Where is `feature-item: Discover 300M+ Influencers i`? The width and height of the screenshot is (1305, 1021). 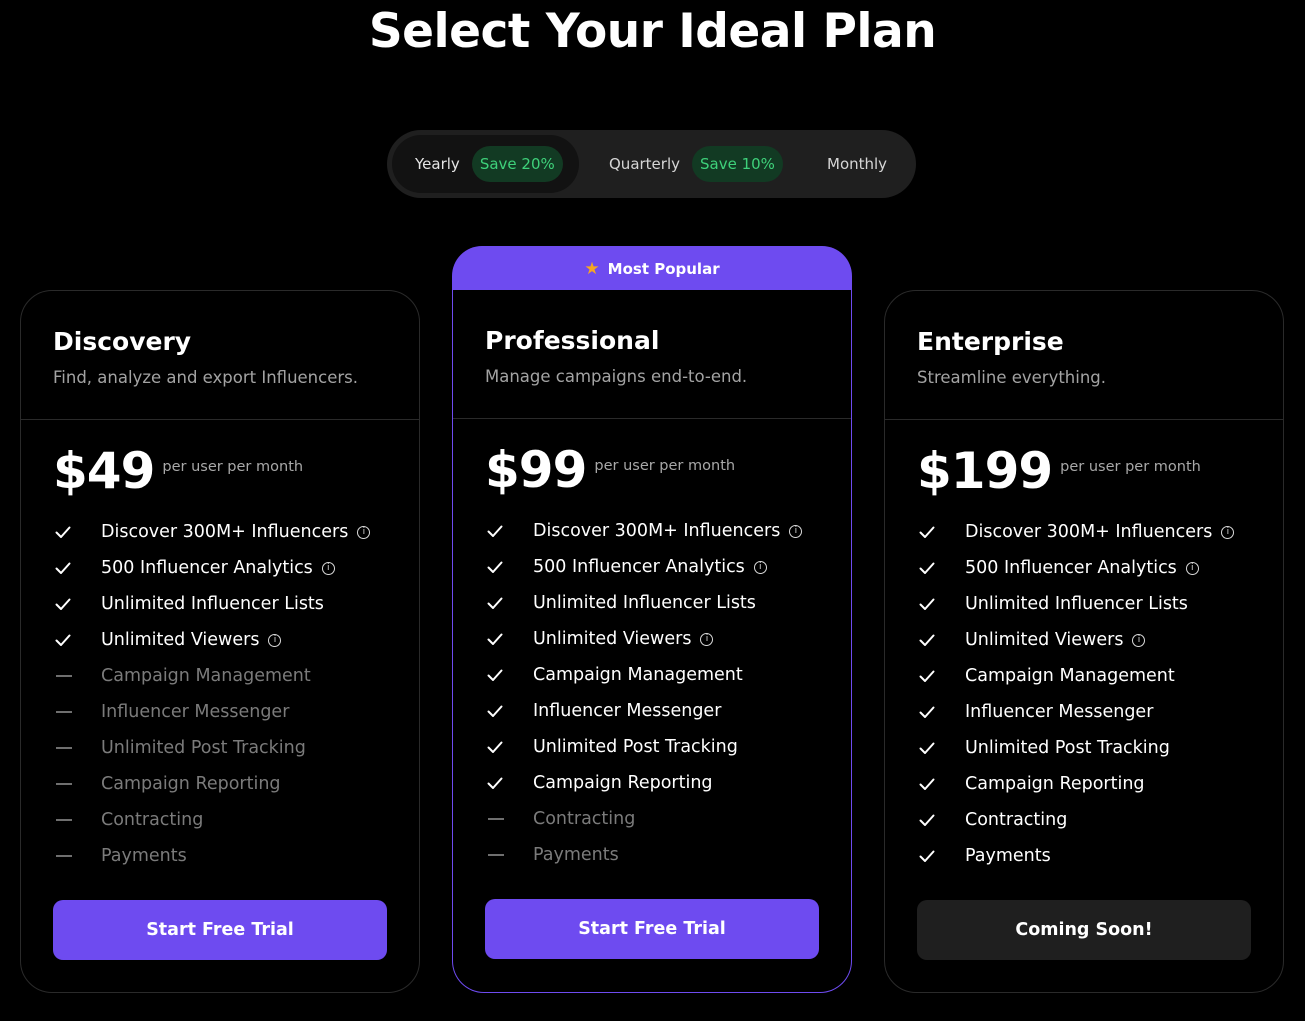 feature-item: Discover 300M+ Influencers i is located at coordinates (212, 532).